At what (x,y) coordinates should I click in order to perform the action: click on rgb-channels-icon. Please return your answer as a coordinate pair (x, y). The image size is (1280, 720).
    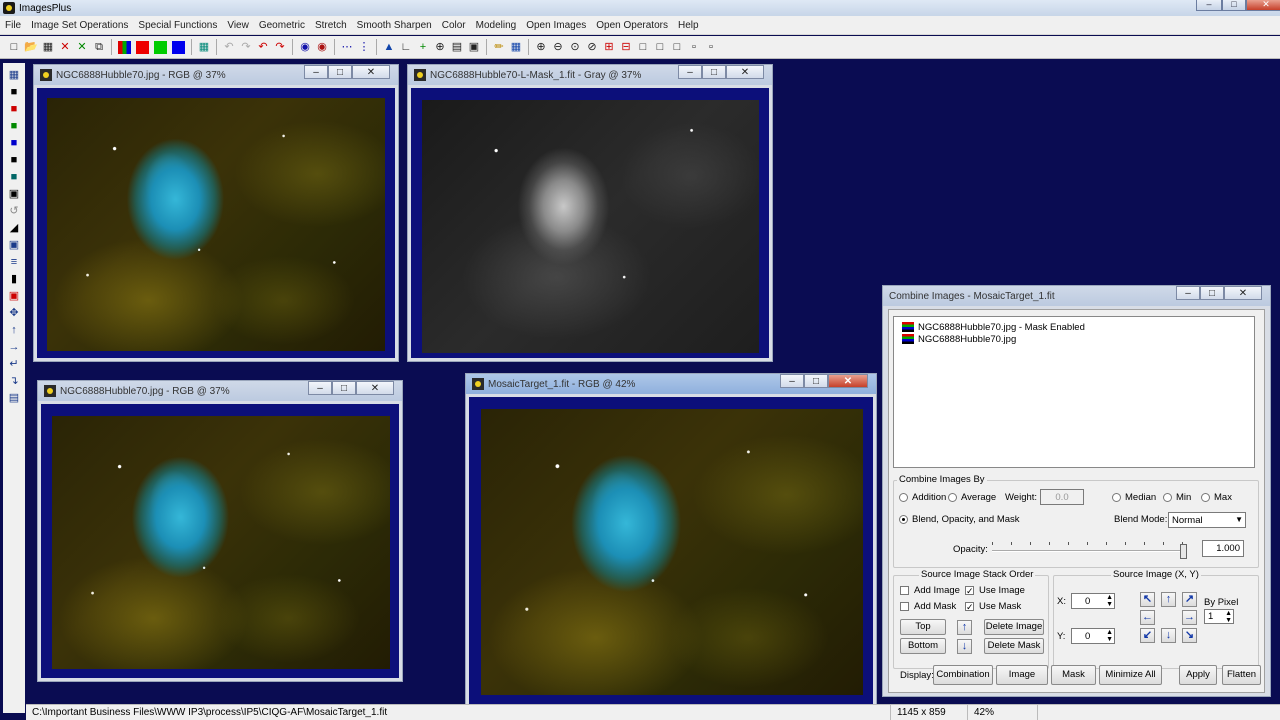
    Looking at the image, I should click on (124, 47).